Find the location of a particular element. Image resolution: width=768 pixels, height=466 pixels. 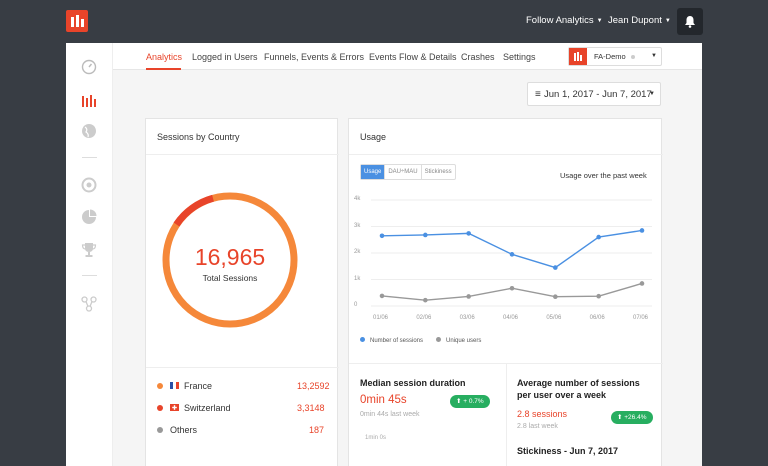

legend-label: Unique users is located at coordinates (464, 341).